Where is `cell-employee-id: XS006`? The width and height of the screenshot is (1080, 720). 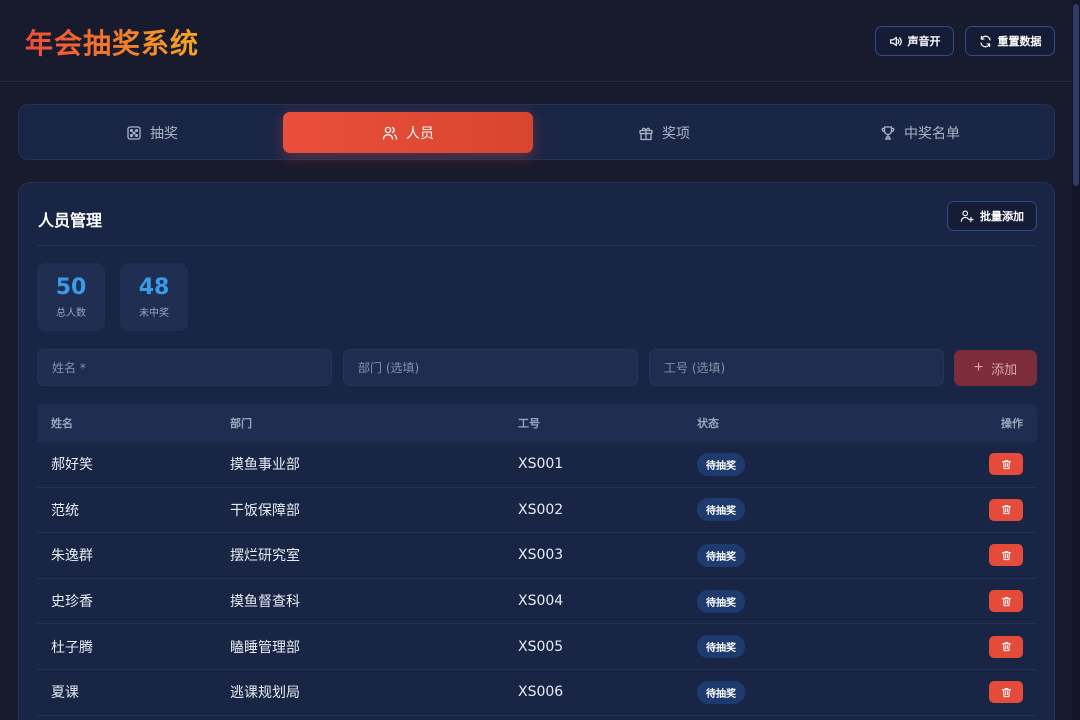 cell-employee-id: XS006 is located at coordinates (541, 692).